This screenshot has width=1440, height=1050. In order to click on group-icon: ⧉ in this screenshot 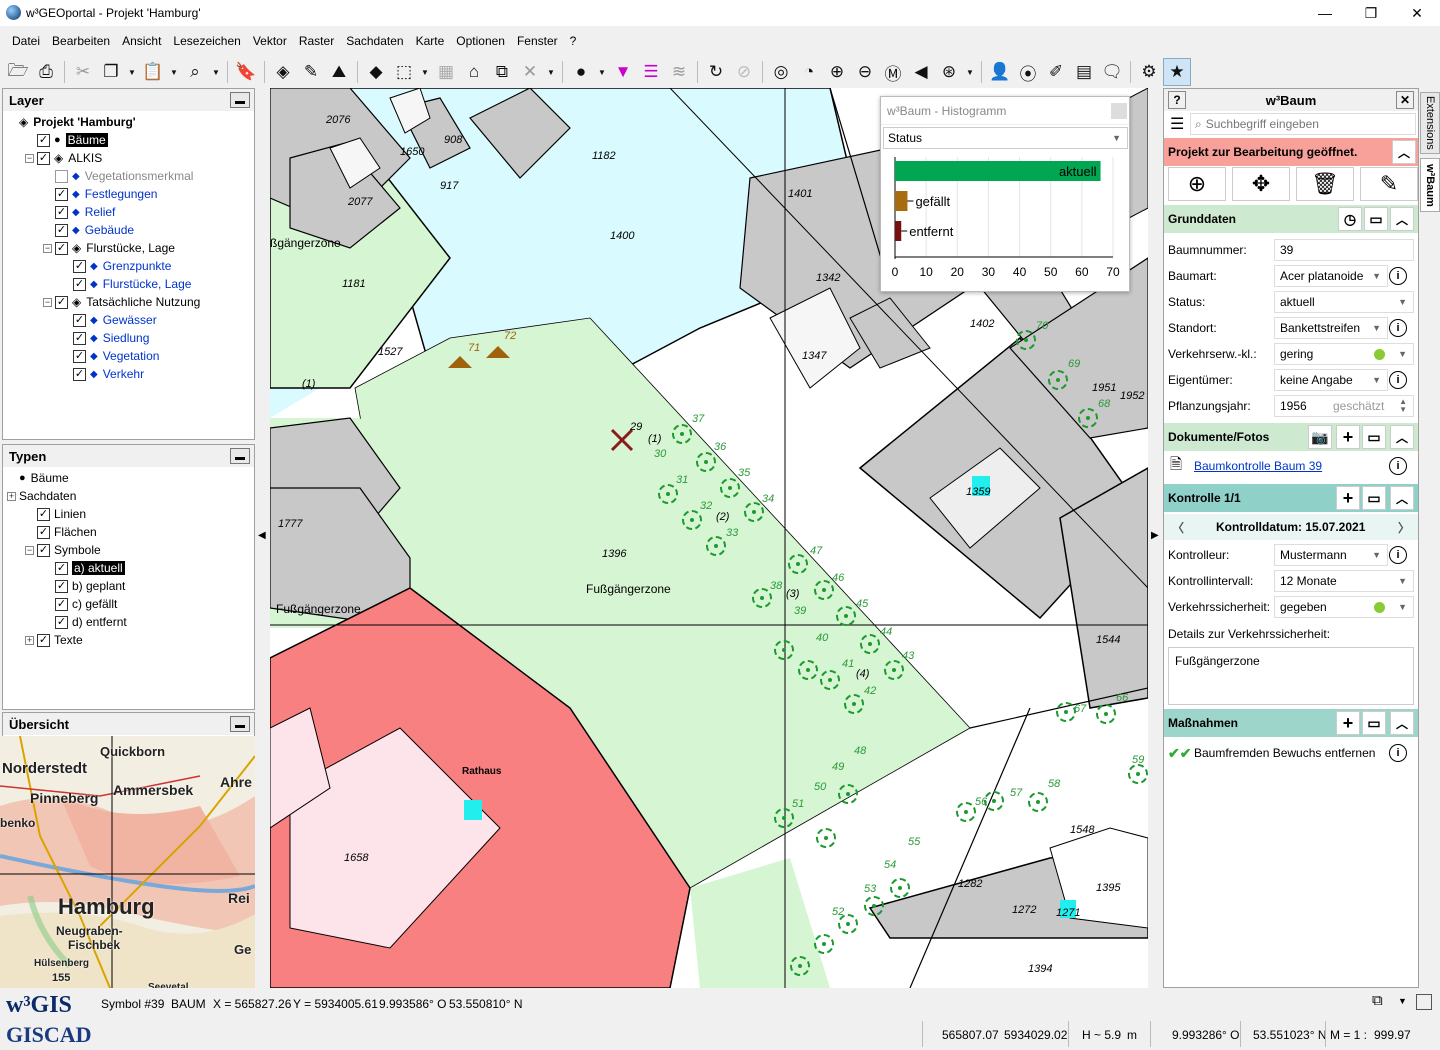, I will do `click(502, 72)`.